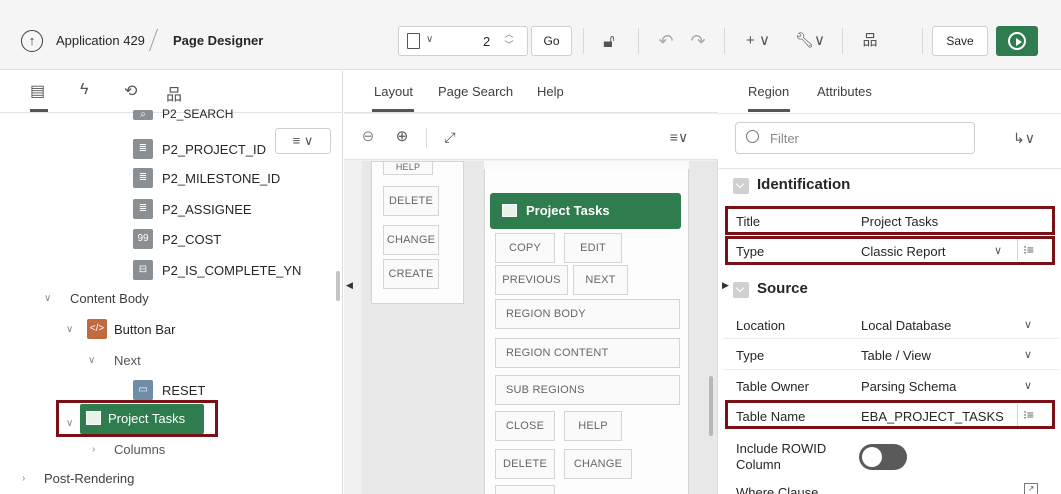 This screenshot has height=494, width=1061. What do you see at coordinates (130, 91) in the screenshot?
I see `processing-tab-icon: ⟲` at bounding box center [130, 91].